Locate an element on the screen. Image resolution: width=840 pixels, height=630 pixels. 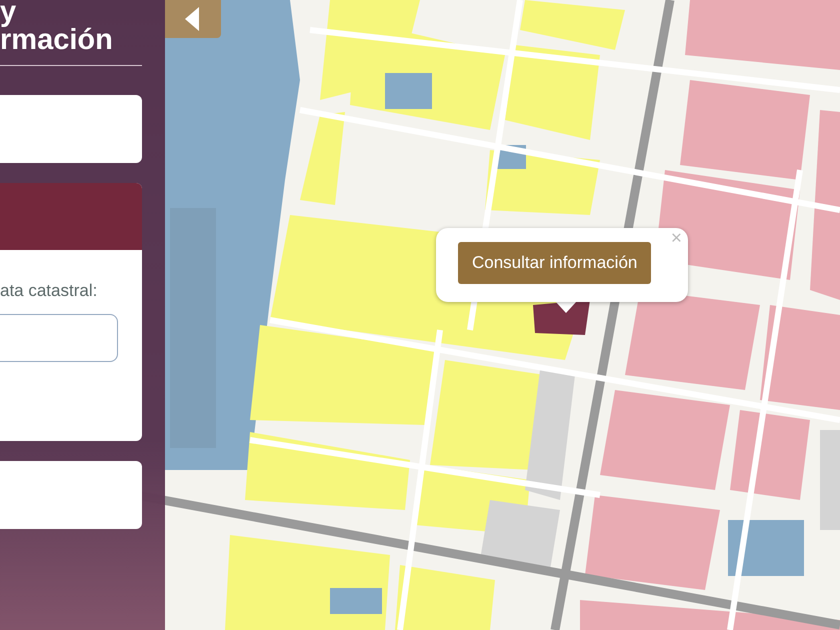
collapse-button is located at coordinates (193, 19).